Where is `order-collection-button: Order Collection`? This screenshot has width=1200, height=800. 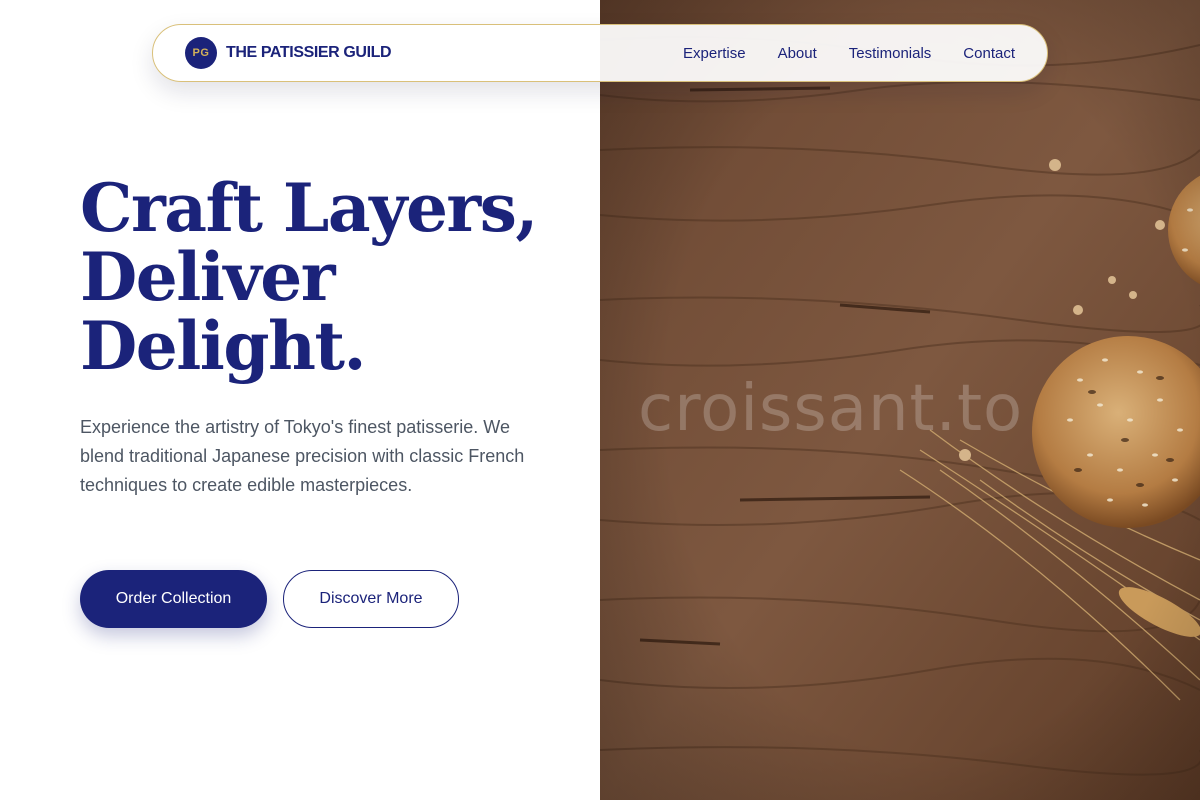 order-collection-button: Order Collection is located at coordinates (173, 599).